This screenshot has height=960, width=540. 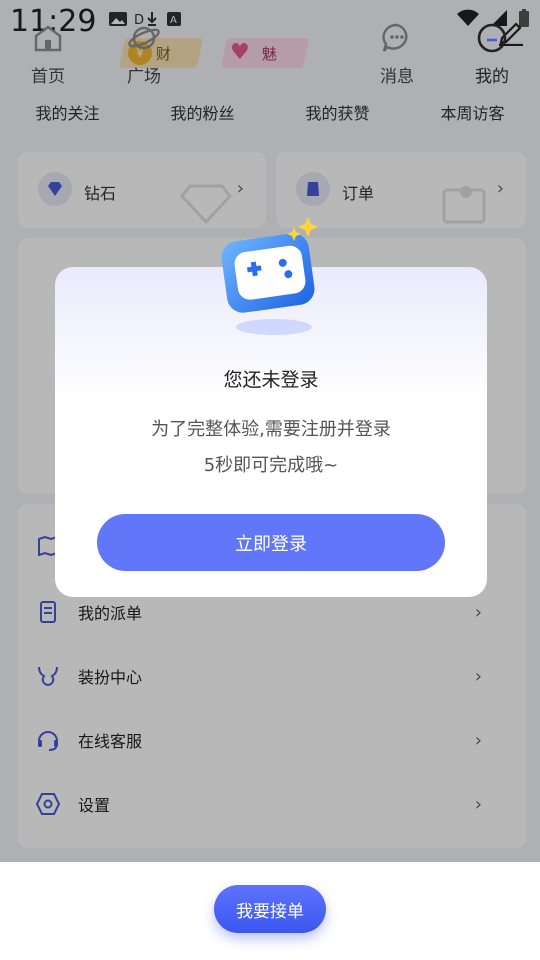 I want to click on tab-home-label: 首页, so click(x=48, y=77).